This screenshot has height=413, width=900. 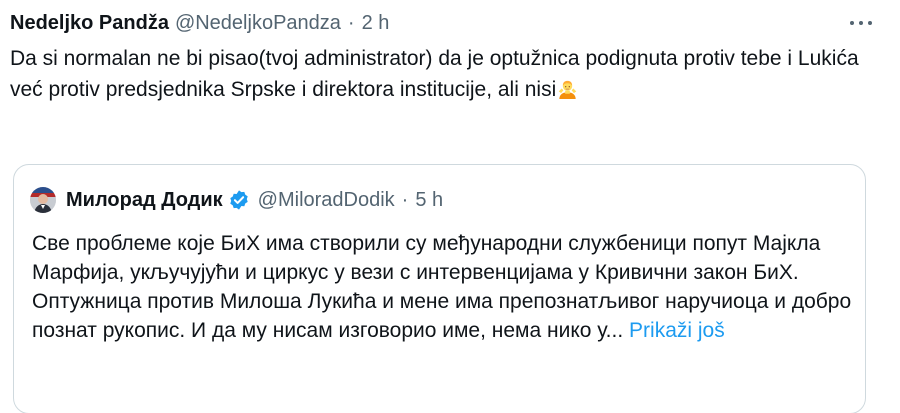 I want to click on quoted-author-name: Милорад Додик, so click(x=144, y=200).